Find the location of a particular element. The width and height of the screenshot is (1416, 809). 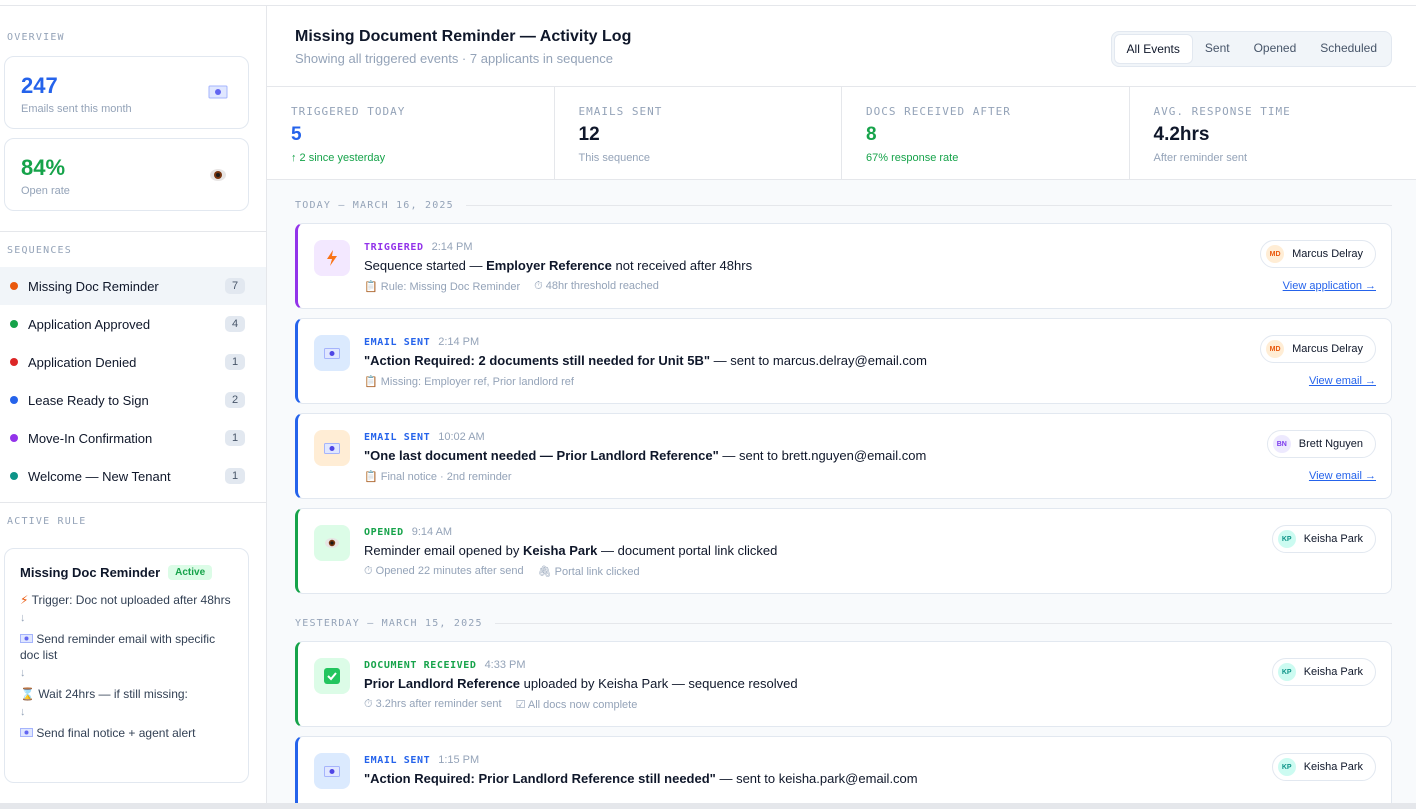

rule-step-final: Send final notice + agent alert is located at coordinates (127, 733).